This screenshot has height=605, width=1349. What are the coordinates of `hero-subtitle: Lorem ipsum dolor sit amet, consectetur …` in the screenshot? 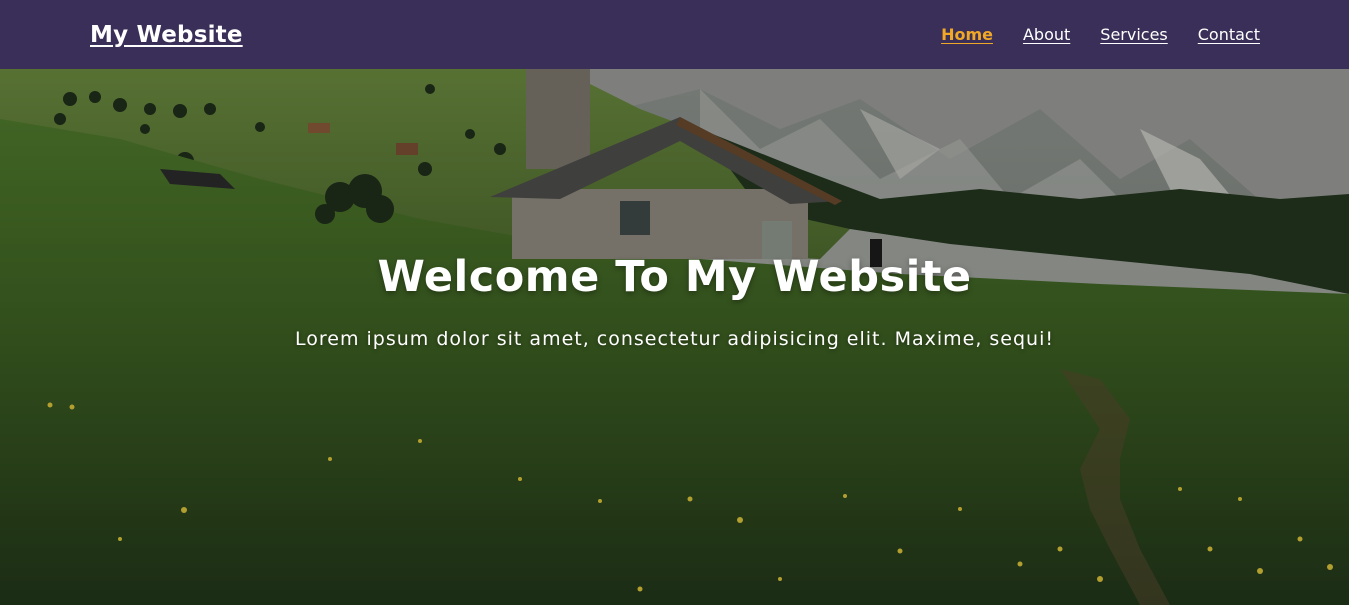 It's located at (674, 339).